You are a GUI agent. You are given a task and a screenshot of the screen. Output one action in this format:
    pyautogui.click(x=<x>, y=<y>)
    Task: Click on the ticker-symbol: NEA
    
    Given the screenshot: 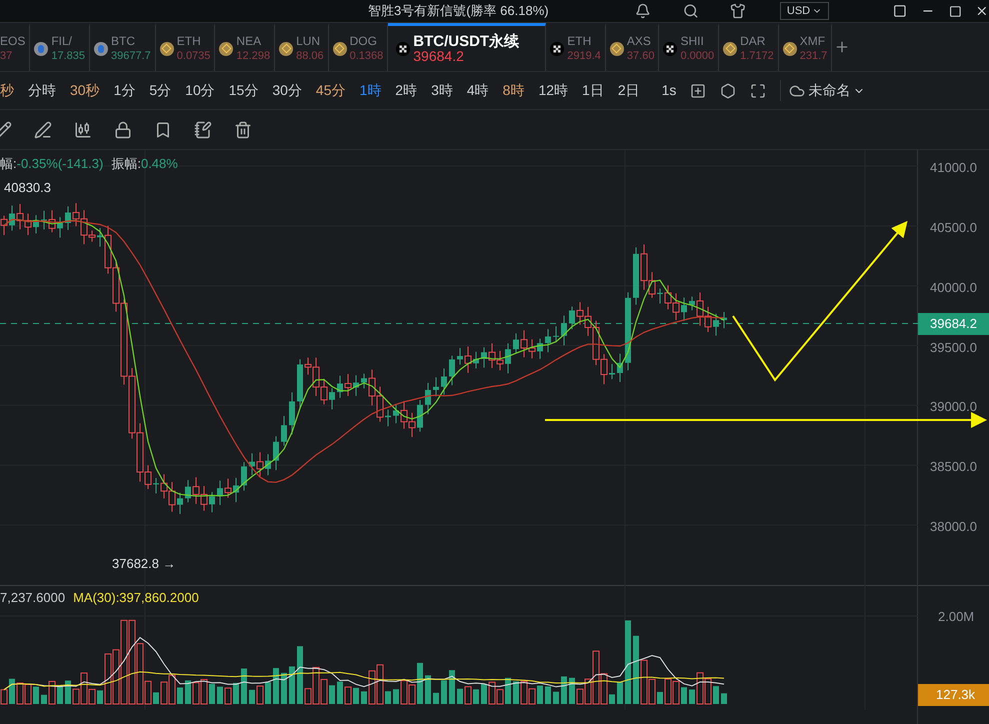 What is the action you would take?
    pyautogui.click(x=249, y=41)
    